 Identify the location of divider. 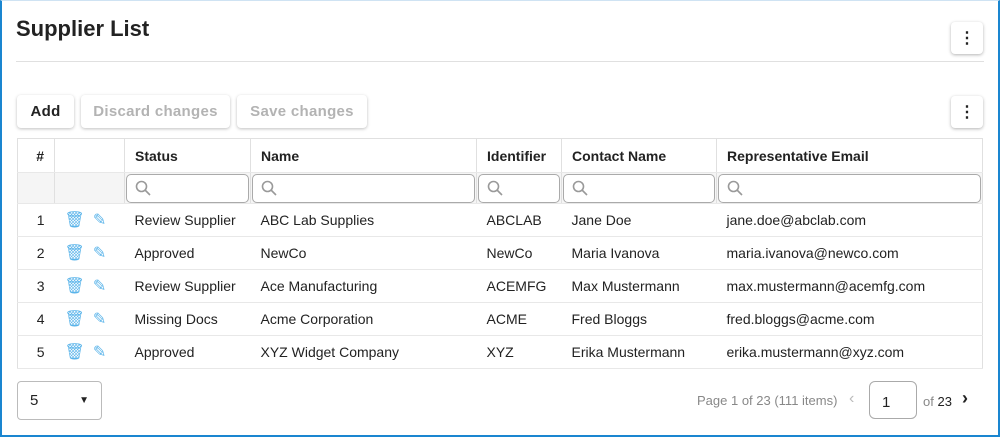
(500, 61).